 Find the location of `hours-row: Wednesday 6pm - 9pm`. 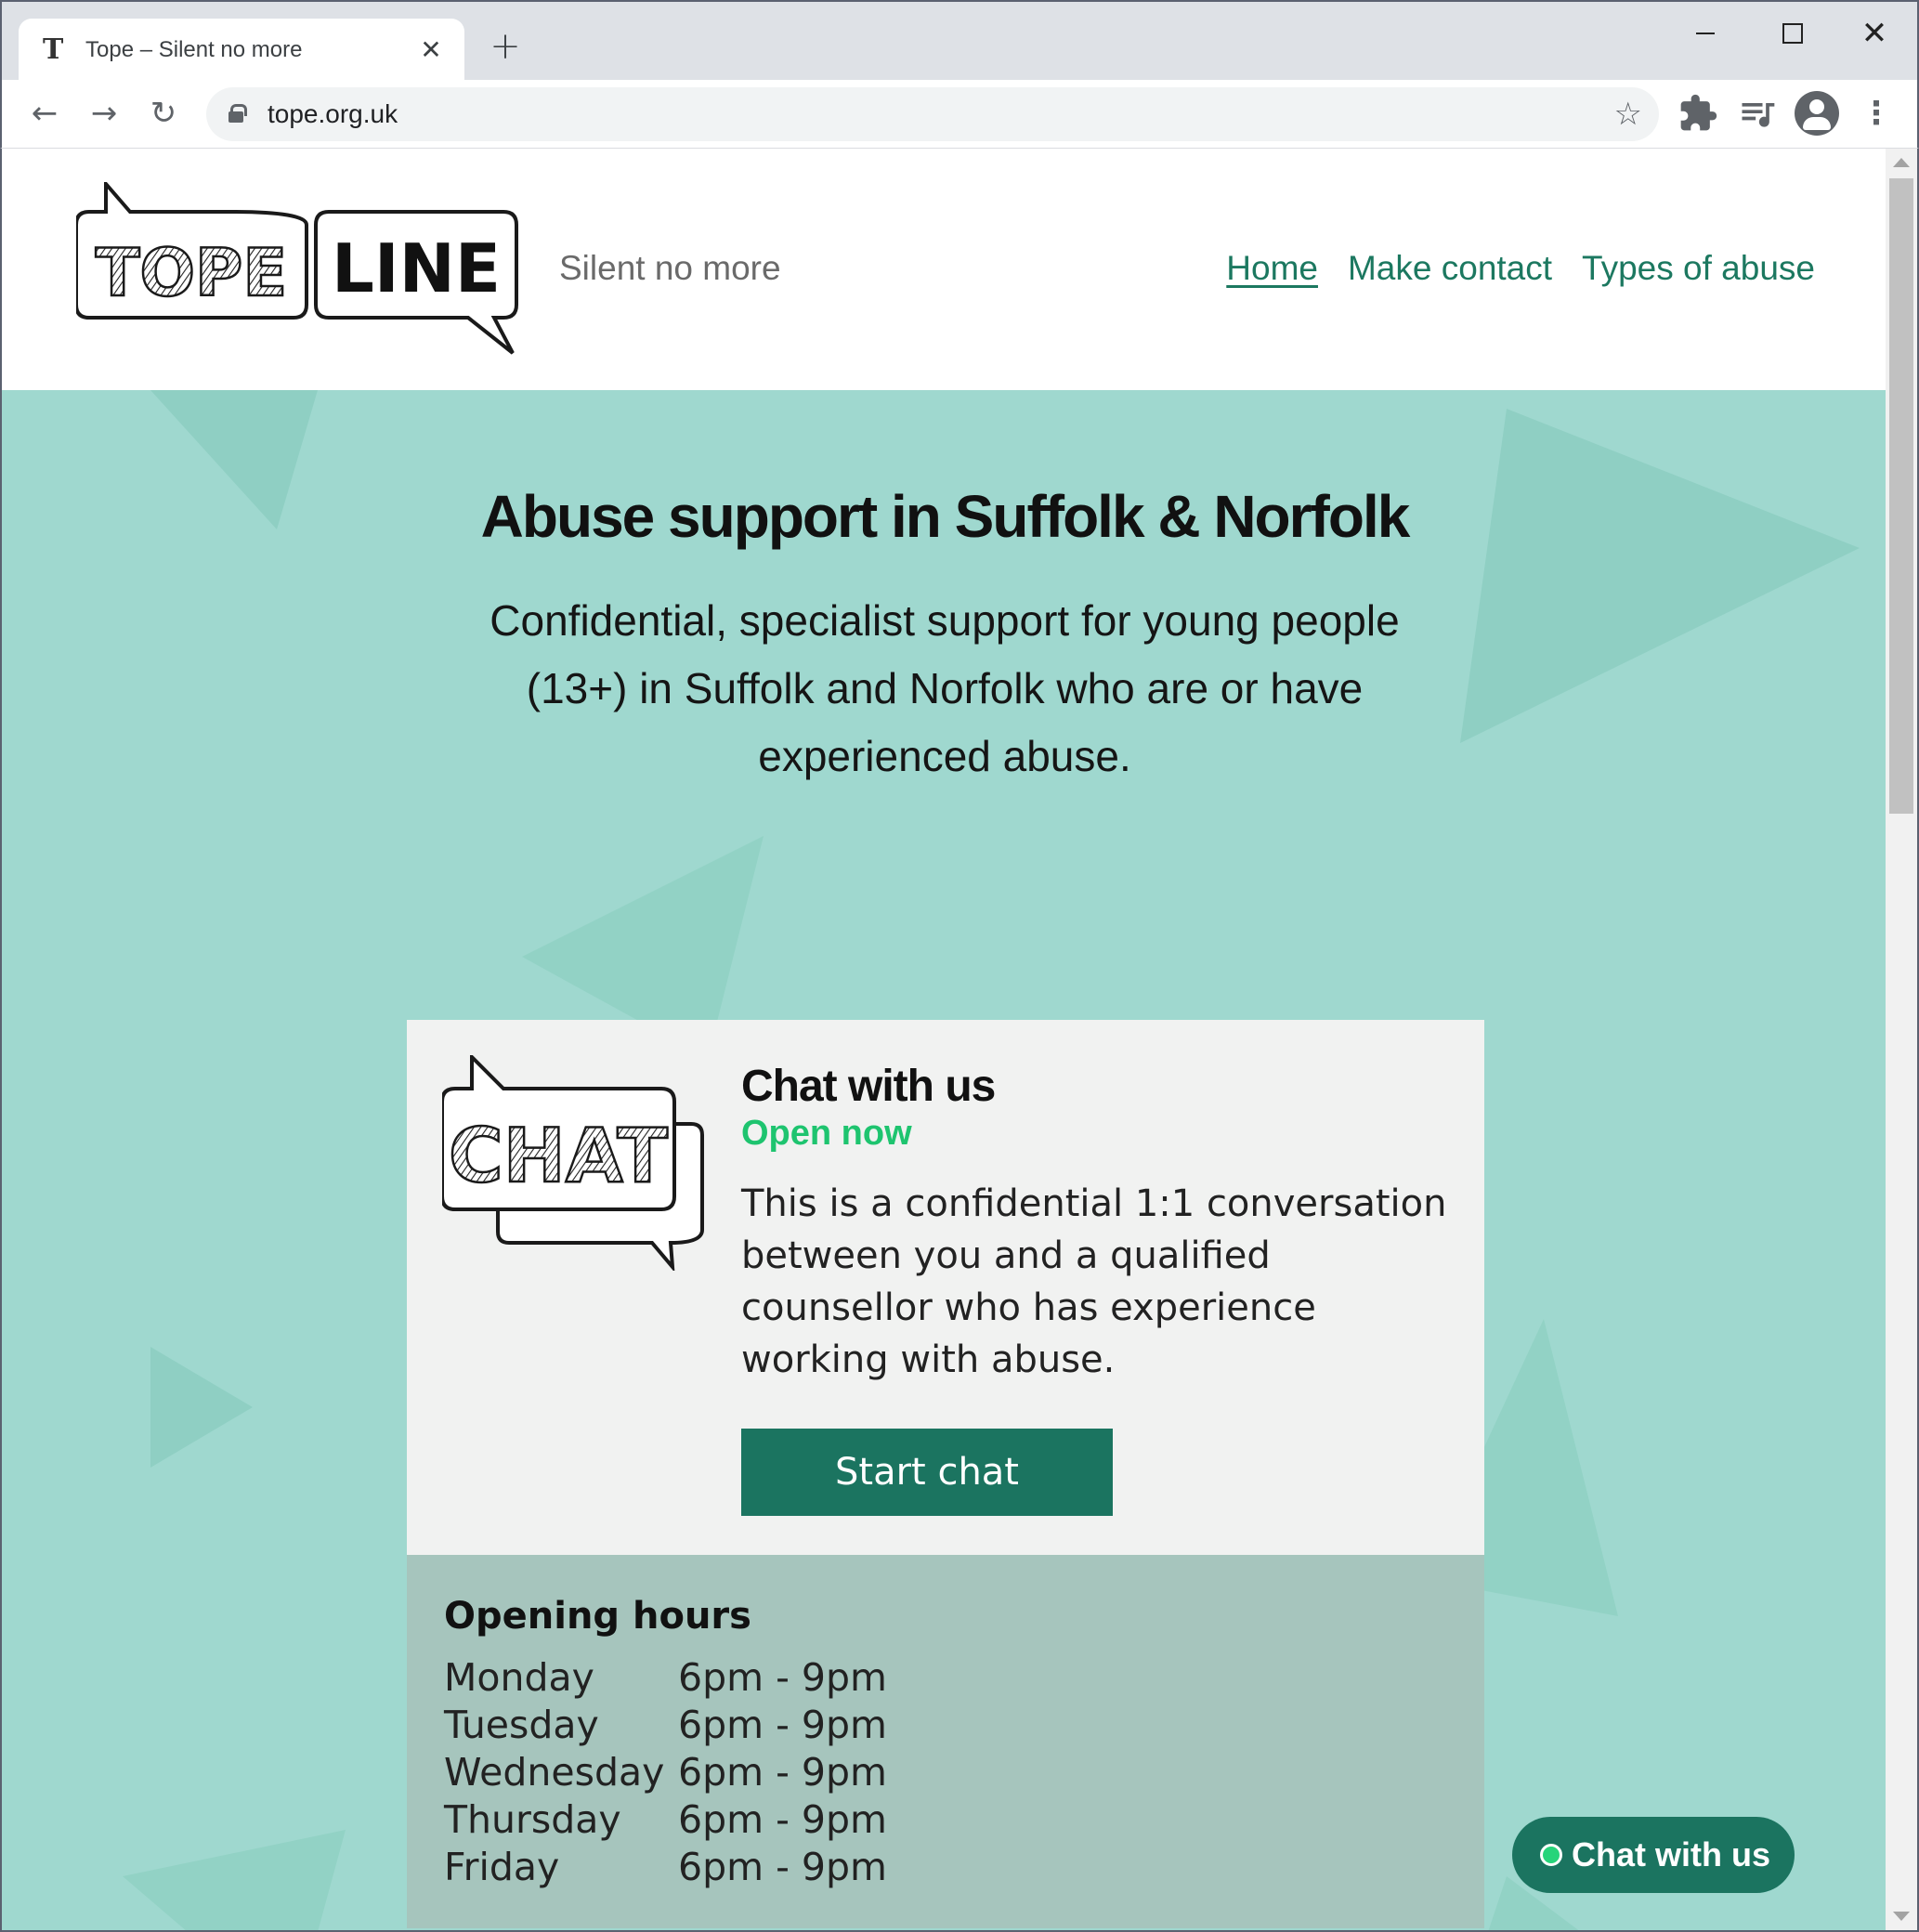

hours-row: Wednesday 6pm - 9pm is located at coordinates (665, 1771).